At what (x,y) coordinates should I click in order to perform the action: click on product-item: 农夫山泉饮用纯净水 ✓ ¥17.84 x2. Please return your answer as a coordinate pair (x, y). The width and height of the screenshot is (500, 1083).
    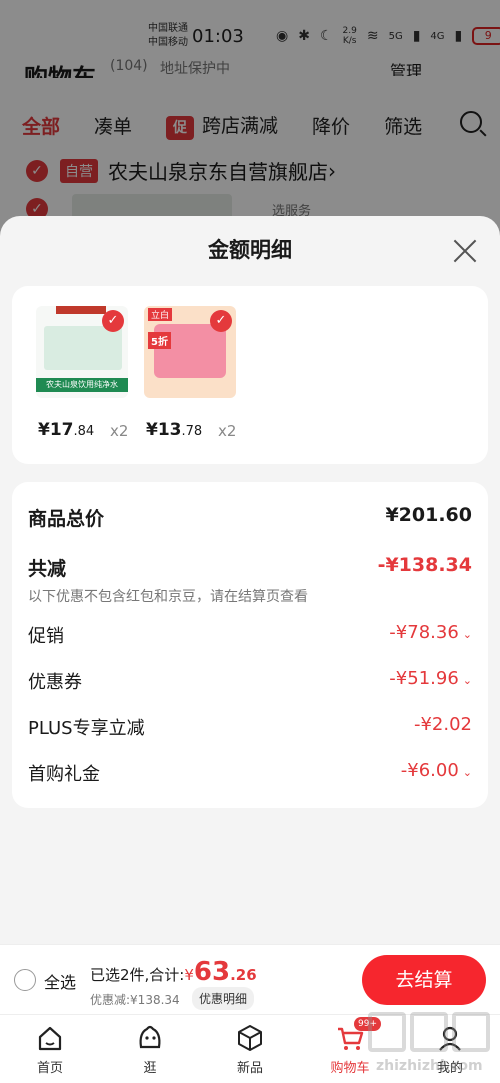
    Looking at the image, I should click on (86, 373).